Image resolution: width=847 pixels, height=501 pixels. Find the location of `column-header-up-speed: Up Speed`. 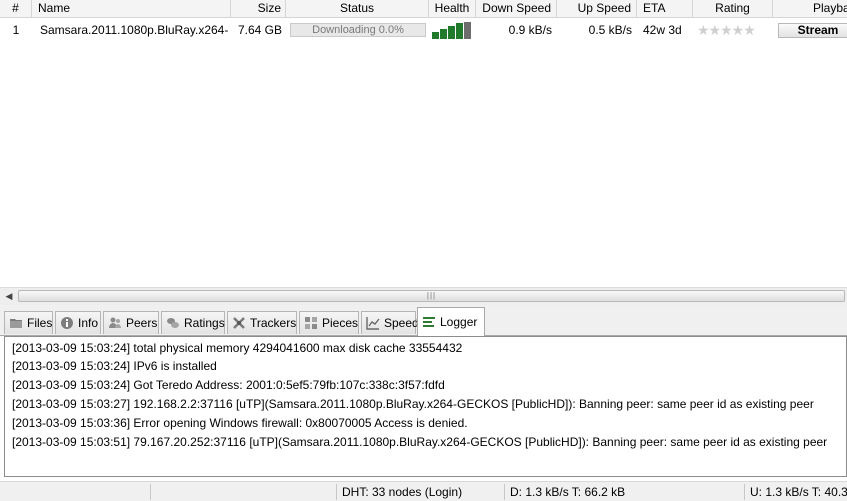

column-header-up-speed: Up Speed is located at coordinates (597, 8).